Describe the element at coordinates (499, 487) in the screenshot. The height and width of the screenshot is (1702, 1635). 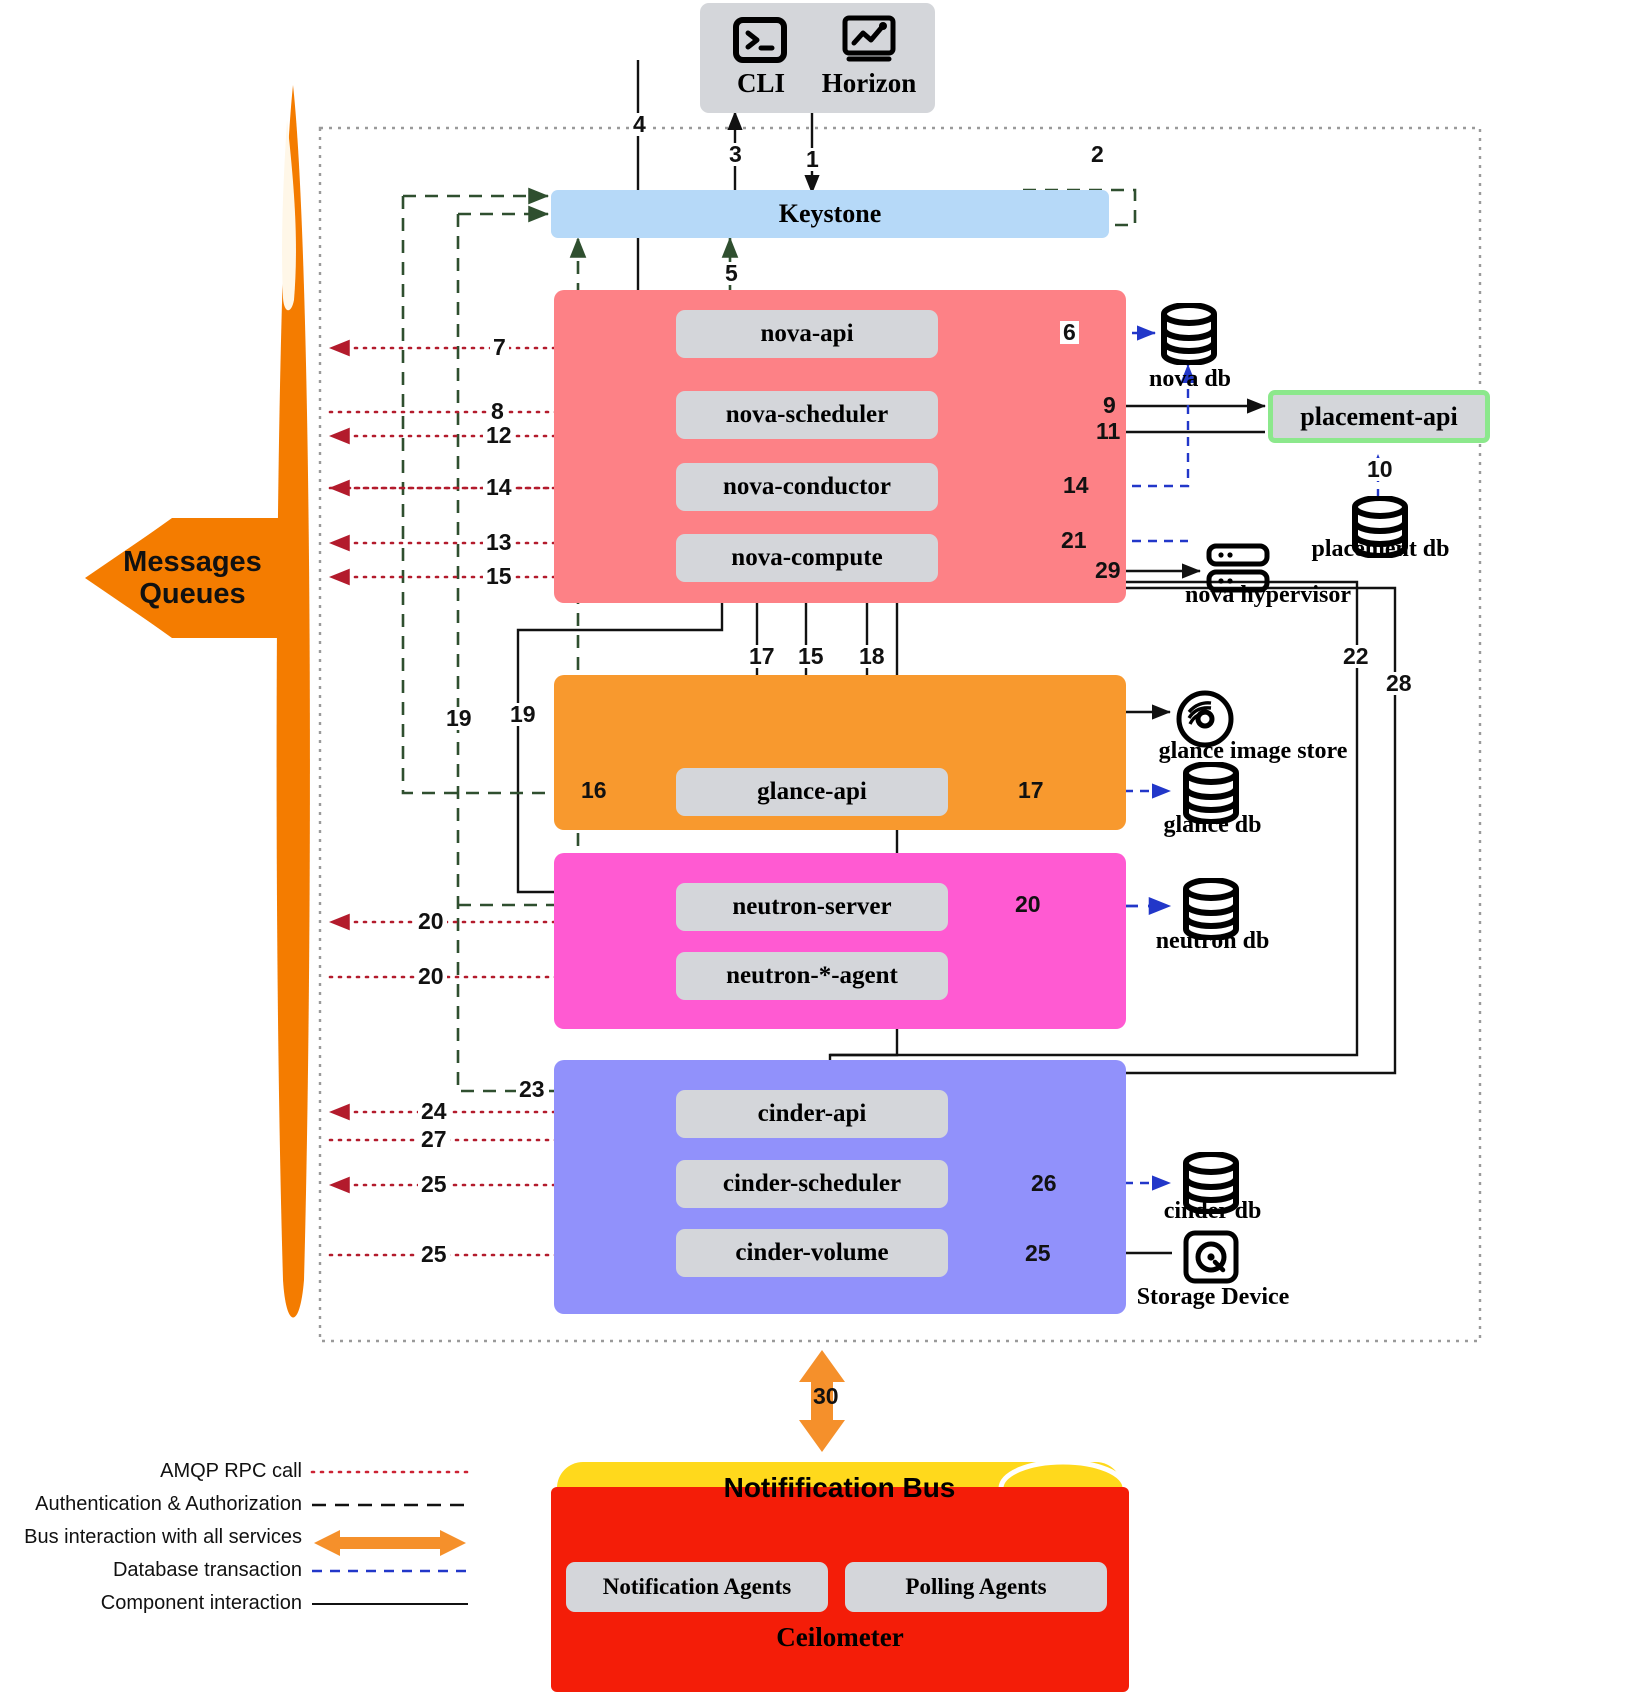
I see `flow-number-14a: 14` at that location.